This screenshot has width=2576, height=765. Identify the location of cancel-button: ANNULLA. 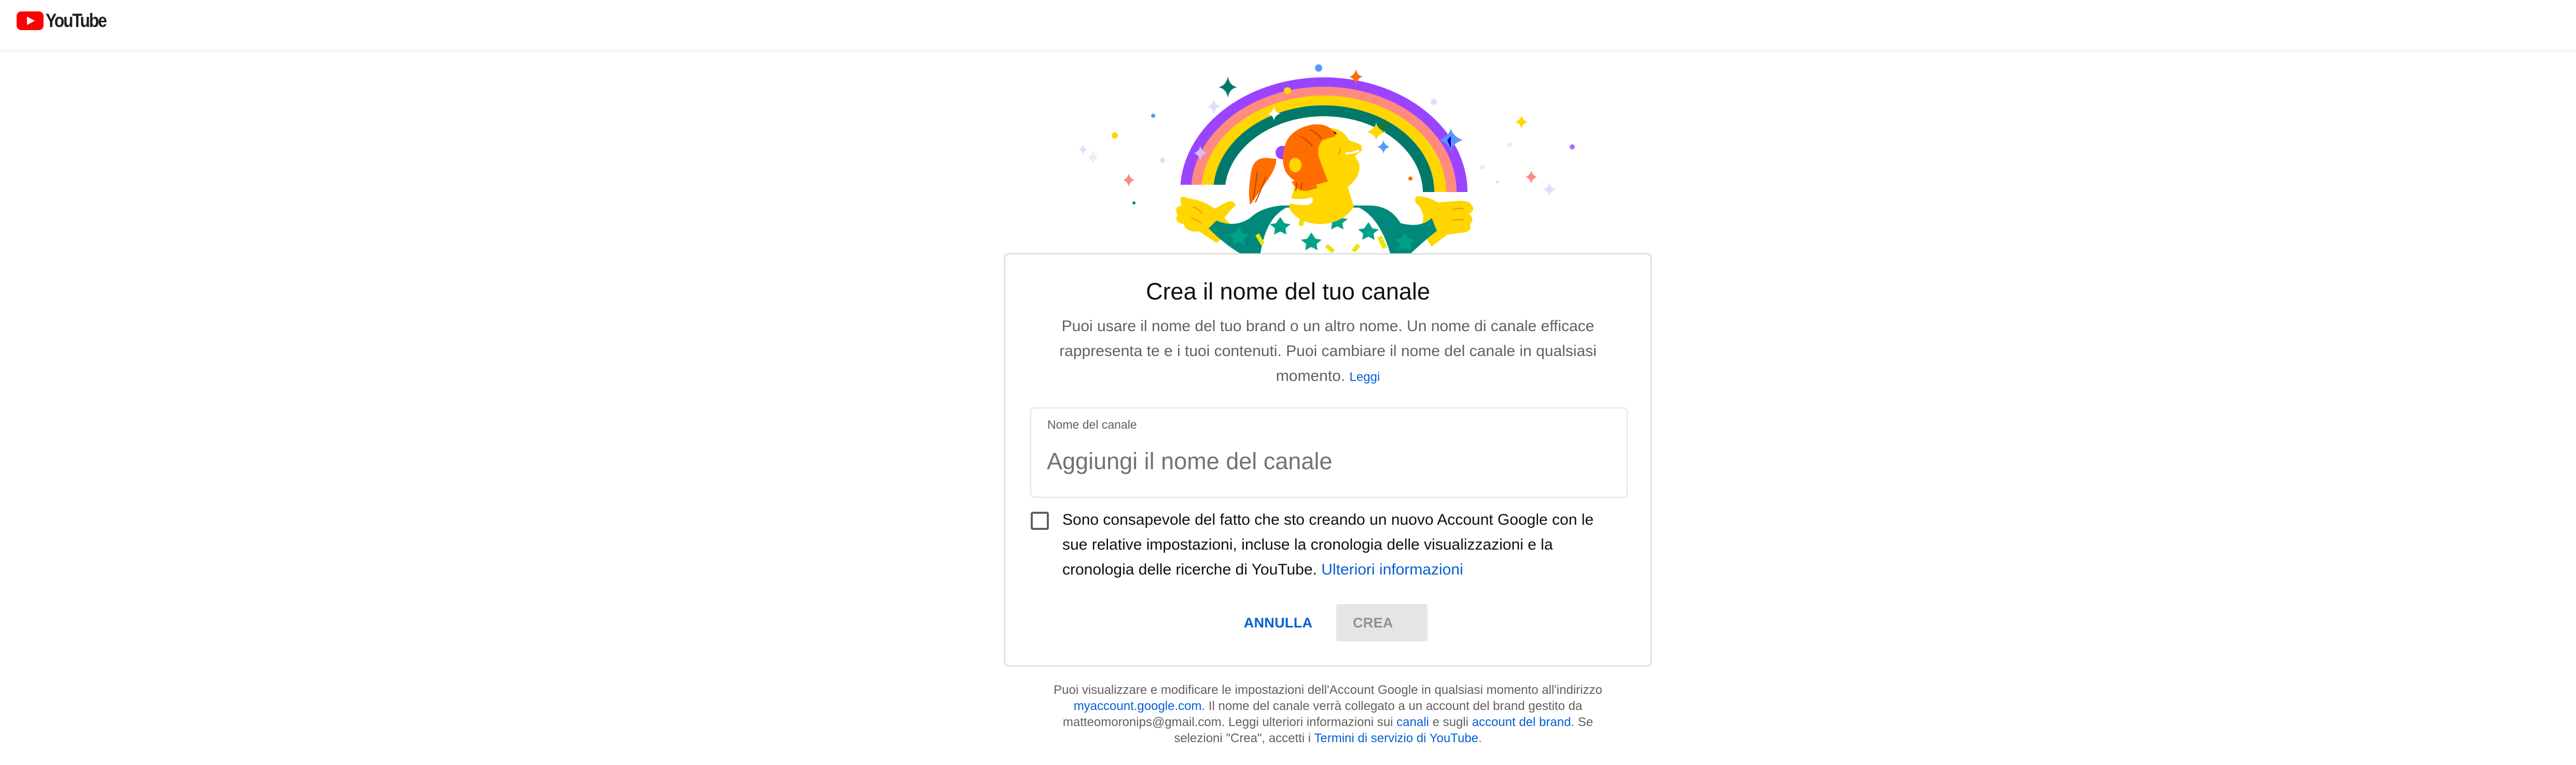
(1278, 623).